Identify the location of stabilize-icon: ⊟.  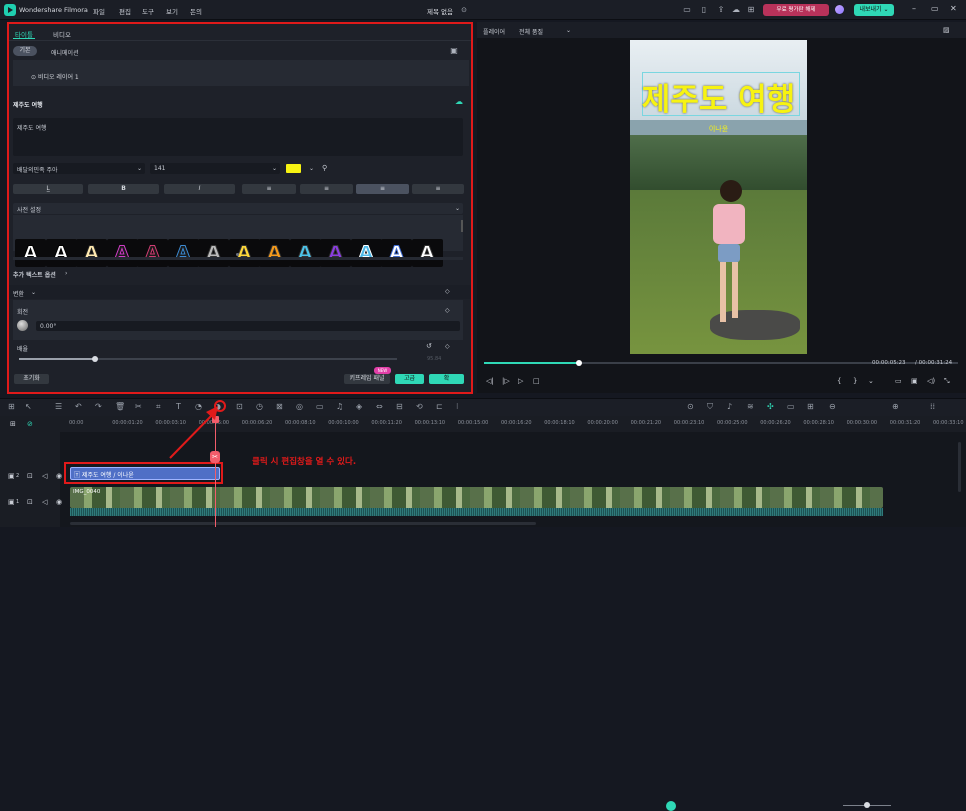
(399, 406).